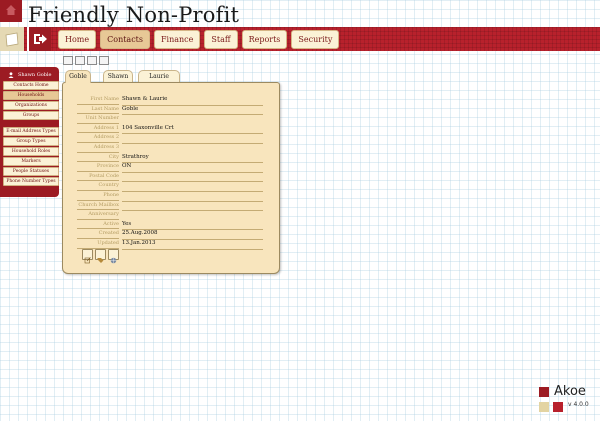 The image size is (600, 421). Describe the element at coordinates (108, 185) in the screenshot. I see `field-label: Country` at that location.